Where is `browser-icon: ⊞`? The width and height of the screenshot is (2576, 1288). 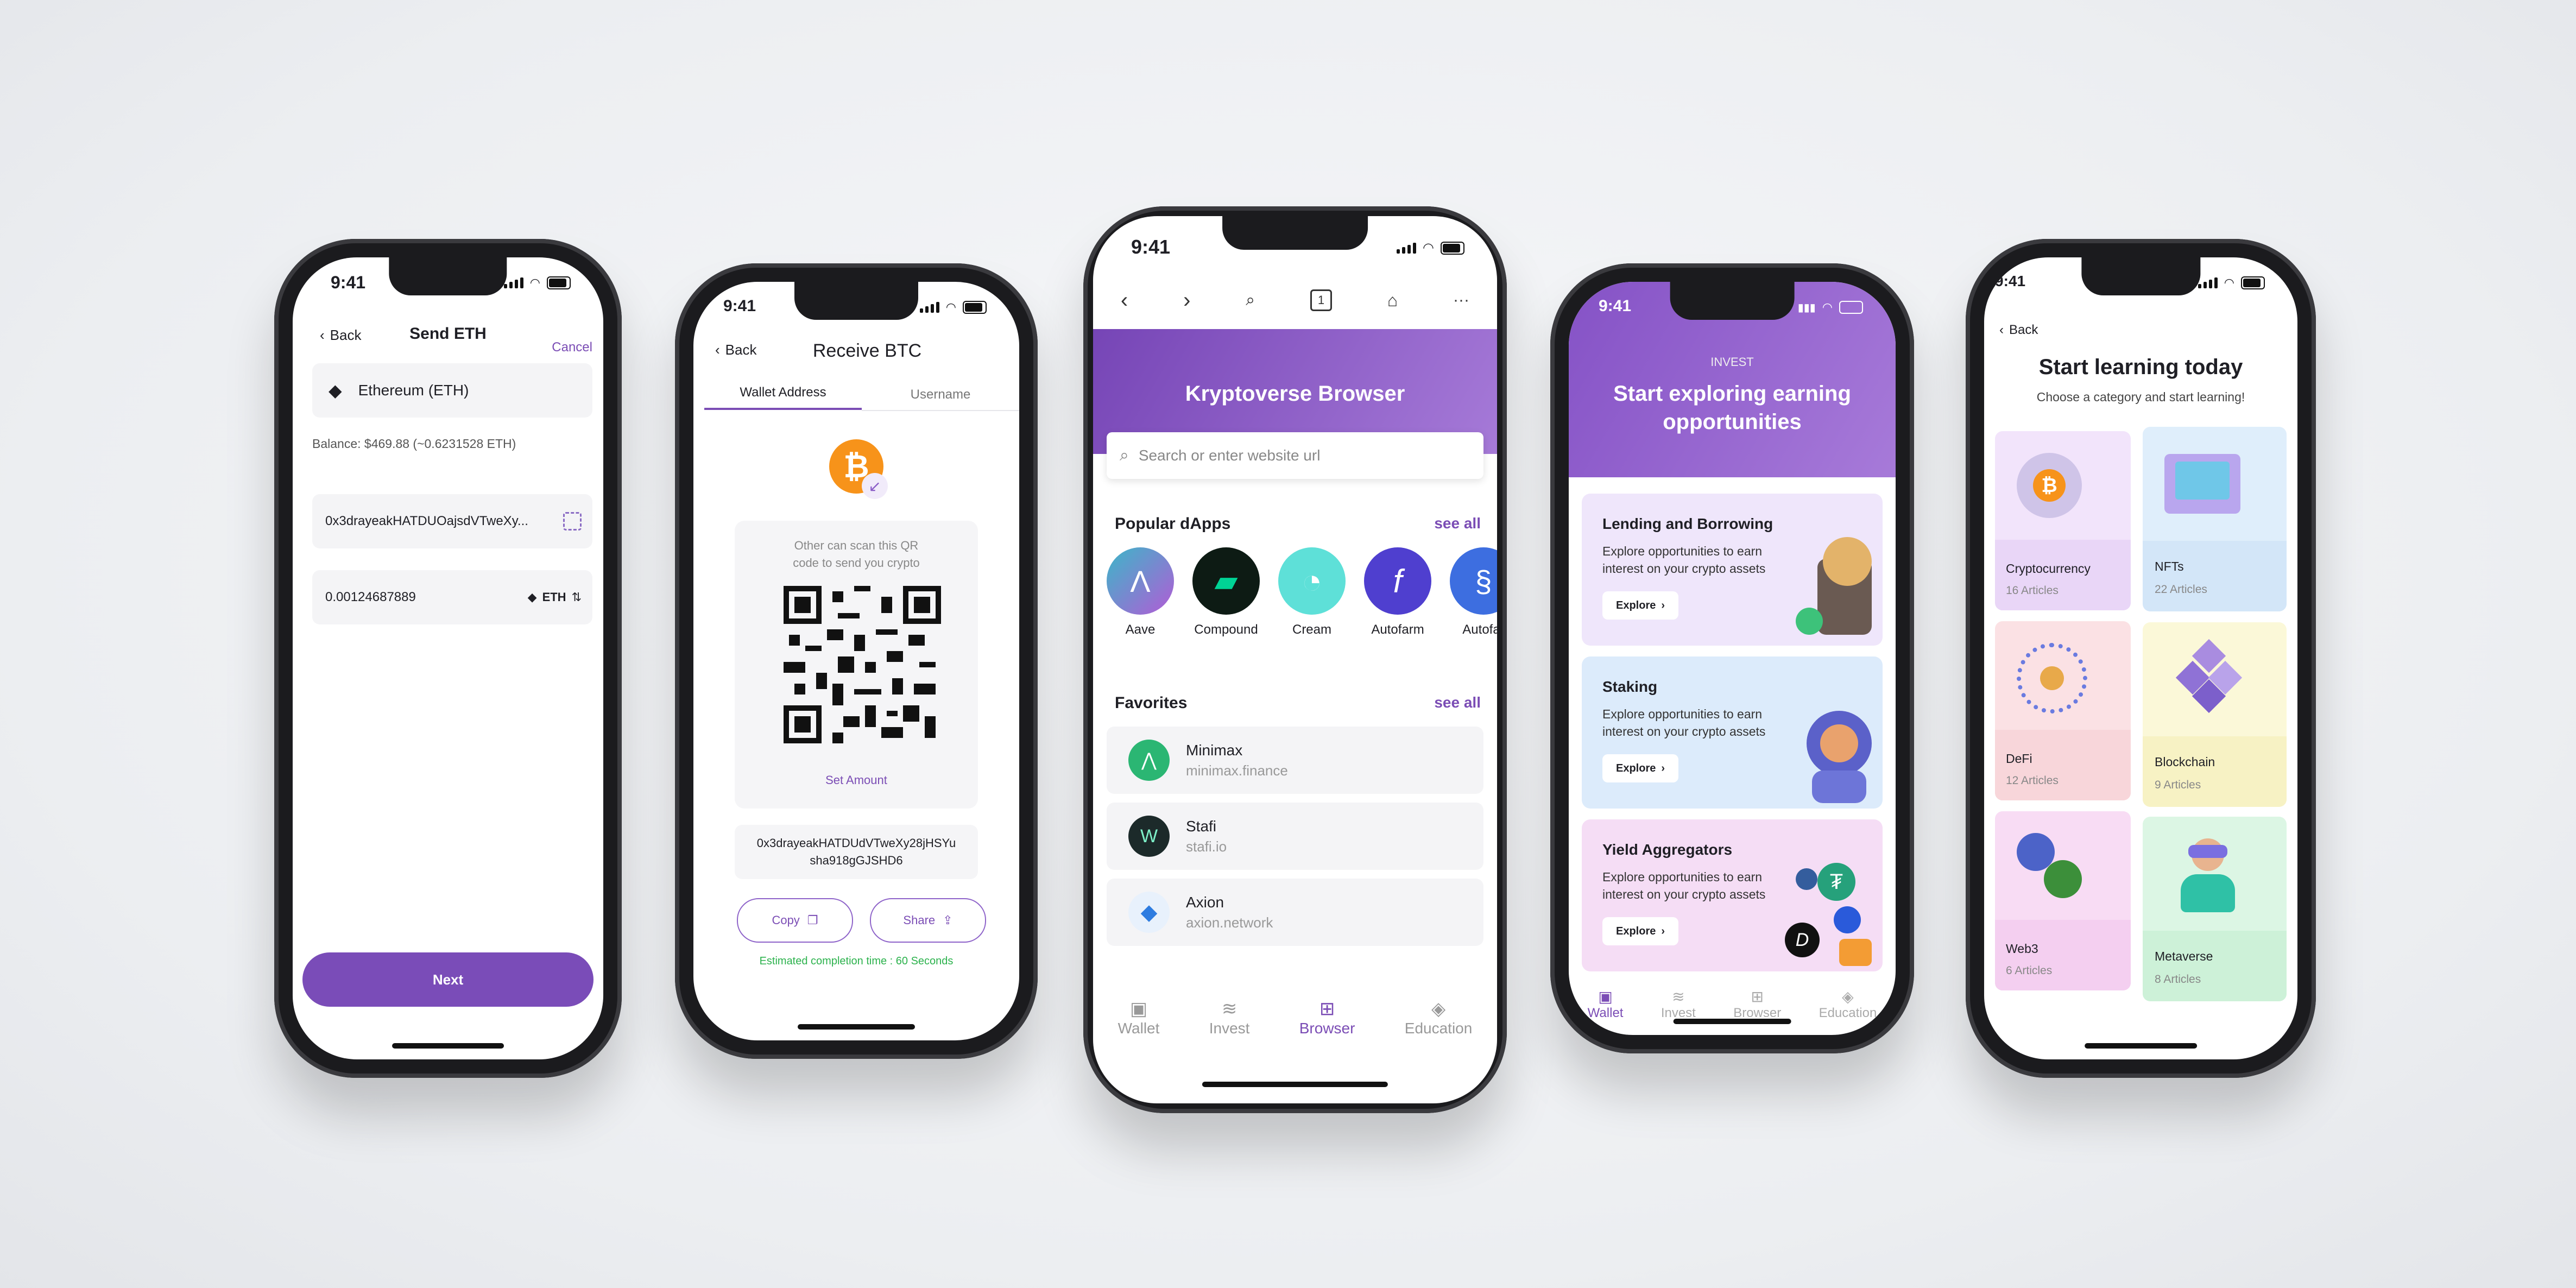
browser-icon: ⊞ is located at coordinates (1327, 1009).